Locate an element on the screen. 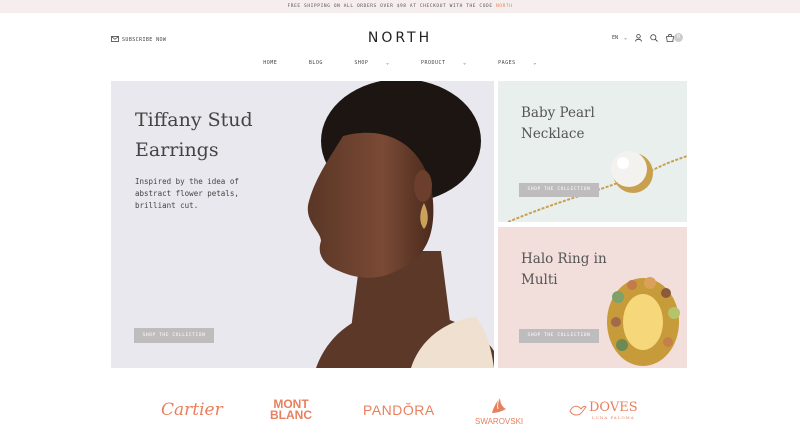 The width and height of the screenshot is (800, 444). hero-title: Tiffany Stud Earrings is located at coordinates (194, 135).